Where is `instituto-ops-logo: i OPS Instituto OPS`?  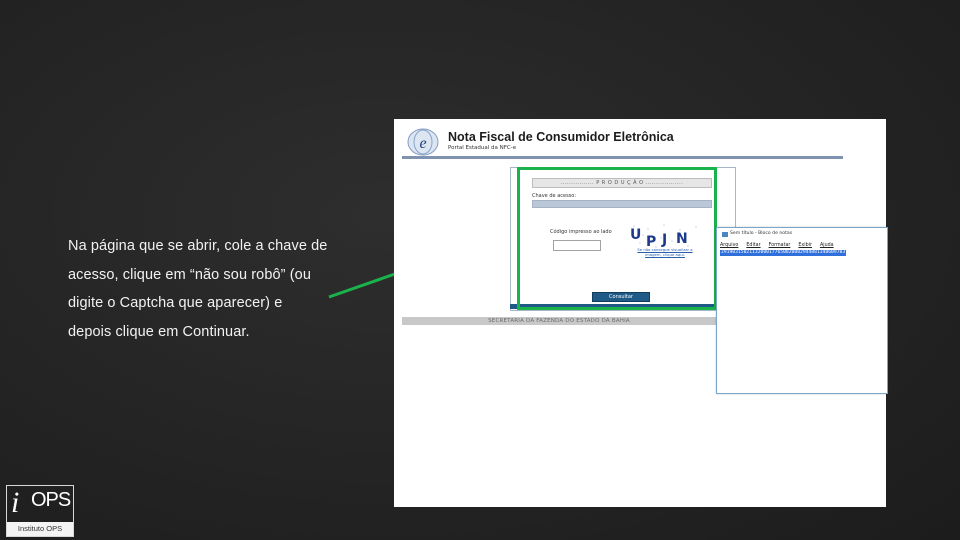
instituto-ops-logo: i OPS Instituto OPS is located at coordinates (40, 511).